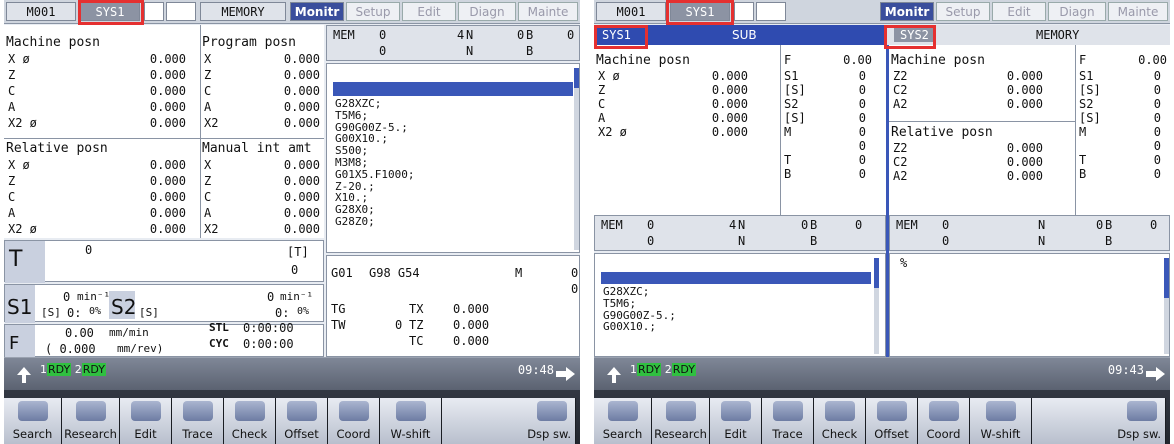 This screenshot has height=444, width=1174. What do you see at coordinates (1083, 160) in the screenshot?
I see `fs-key: T` at bounding box center [1083, 160].